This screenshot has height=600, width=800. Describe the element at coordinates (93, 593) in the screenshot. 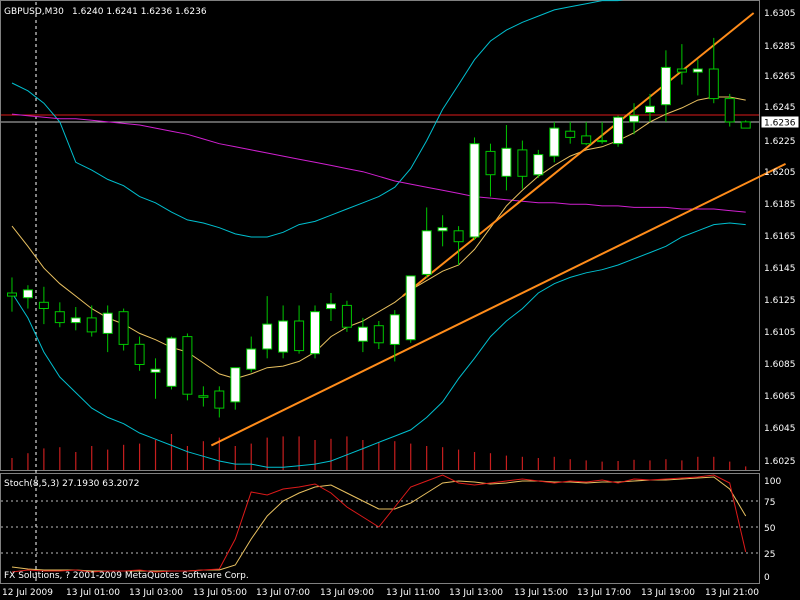

I see `time-axis-label: 13 Jul 01:00` at that location.